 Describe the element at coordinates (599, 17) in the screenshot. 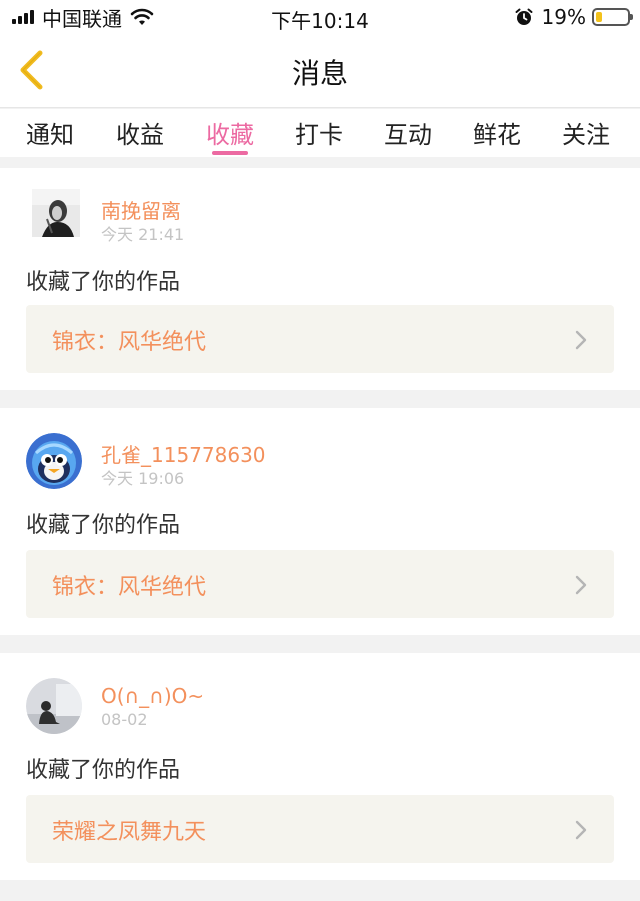

I see `battery-level` at that location.